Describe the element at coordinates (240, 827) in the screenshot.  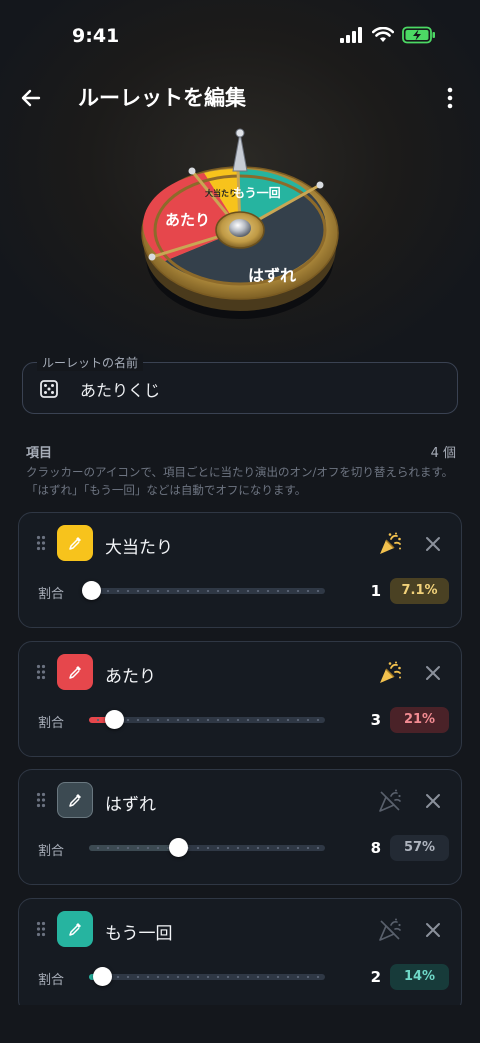
I see `item-card-miss: はずれ割合 8 57%` at that location.